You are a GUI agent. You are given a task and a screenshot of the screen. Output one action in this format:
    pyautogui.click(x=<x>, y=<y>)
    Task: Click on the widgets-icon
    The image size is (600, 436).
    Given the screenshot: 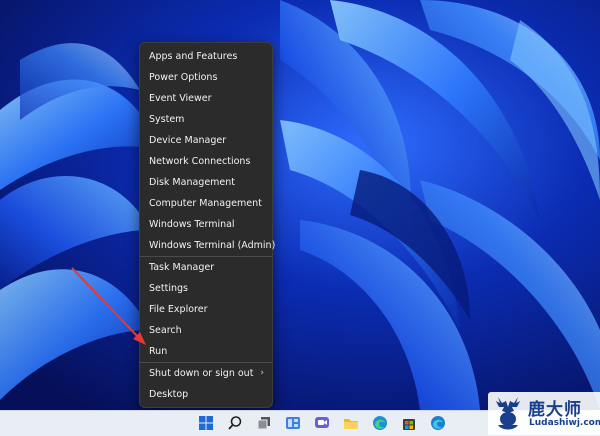 What is the action you would take?
    pyautogui.click(x=293, y=423)
    